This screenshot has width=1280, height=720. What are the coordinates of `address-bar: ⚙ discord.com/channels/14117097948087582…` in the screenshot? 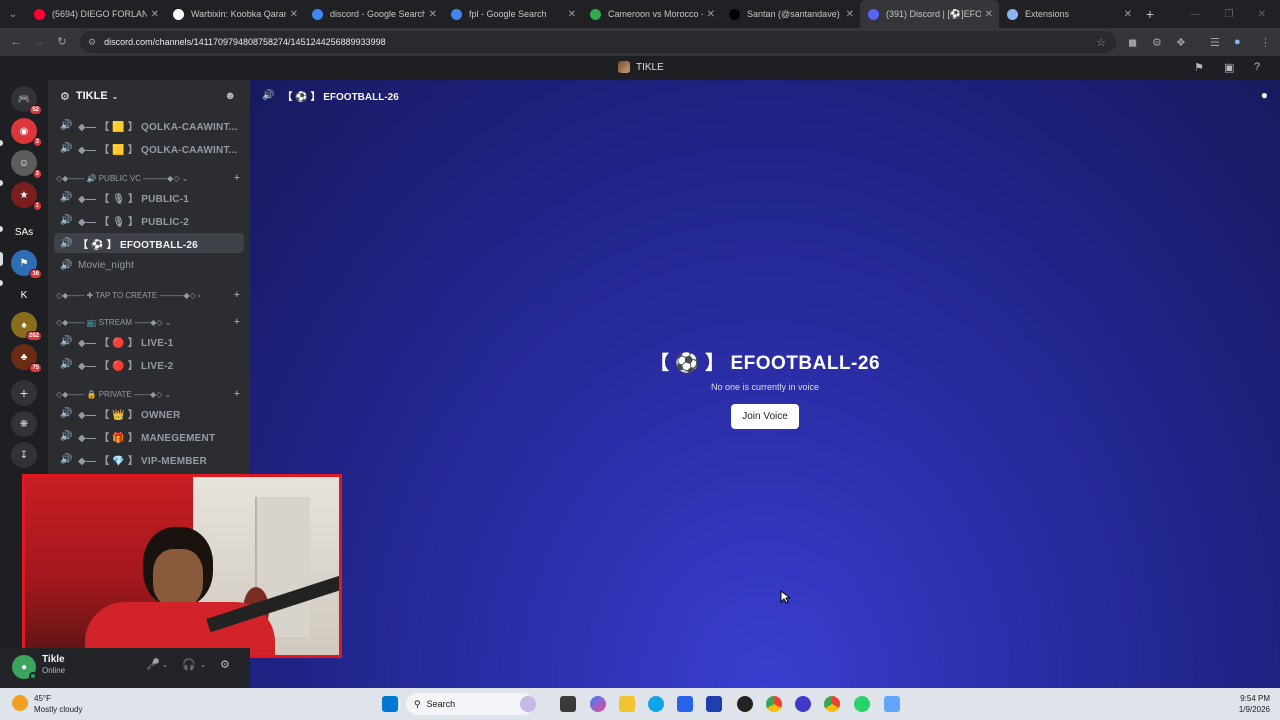 It's located at (598, 42).